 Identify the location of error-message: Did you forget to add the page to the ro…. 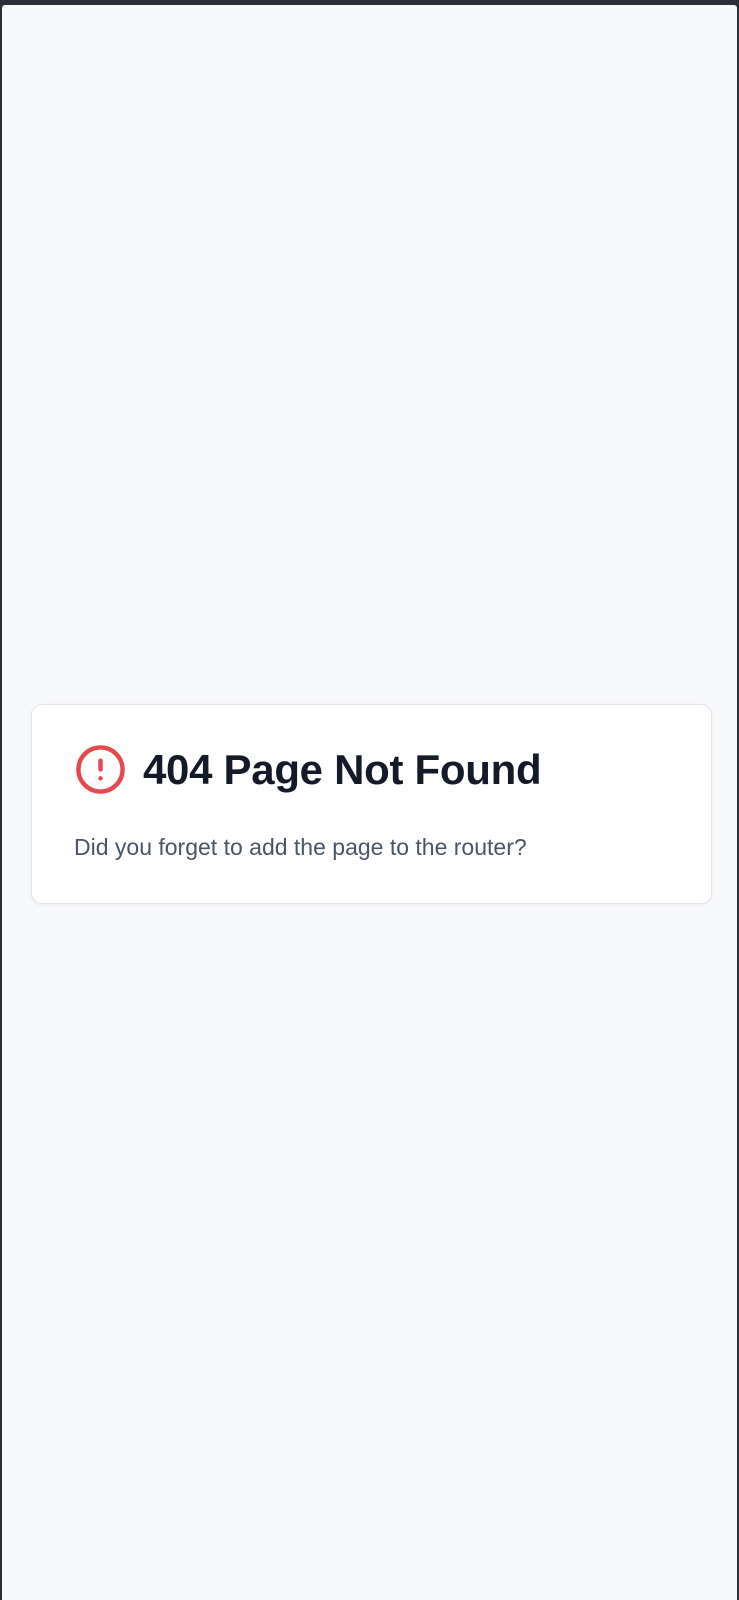
(300, 847).